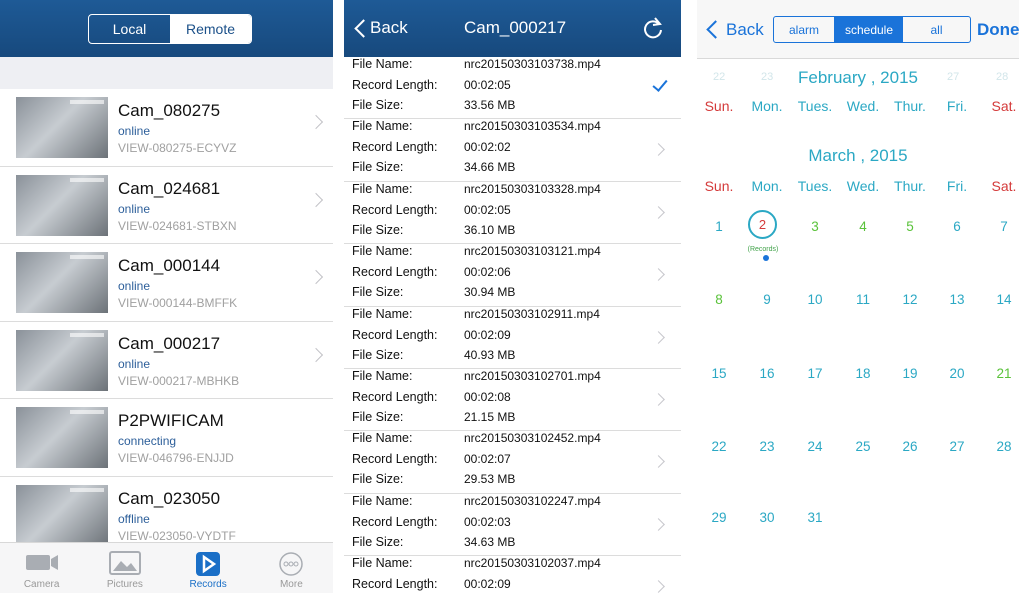 This screenshot has width=1019, height=593. What do you see at coordinates (762, 224) in the screenshot?
I see `selected-day: 2` at bounding box center [762, 224].